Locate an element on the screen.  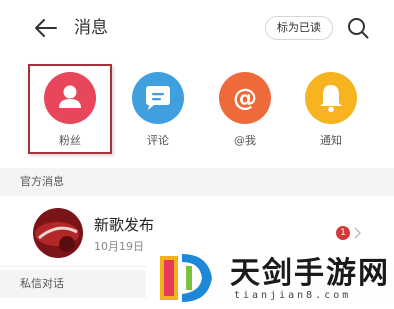
avatar is located at coordinates (58, 233).